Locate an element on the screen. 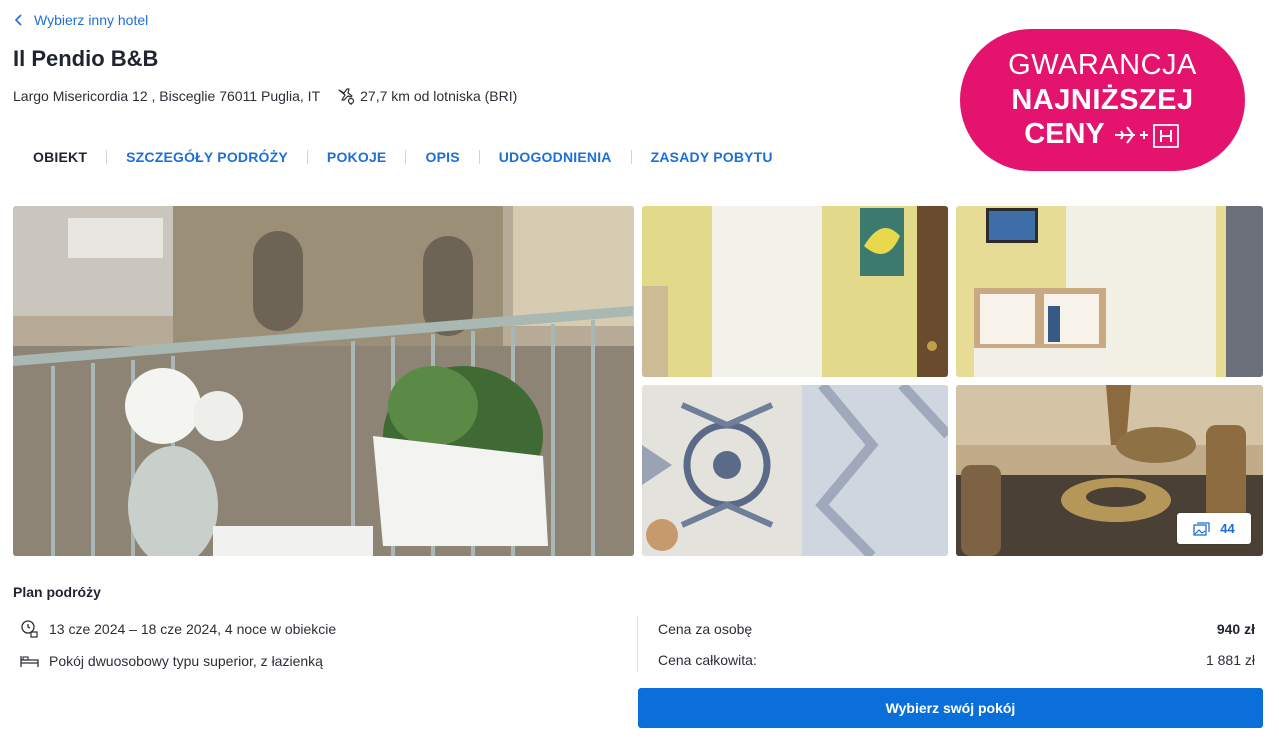 The width and height of the screenshot is (1279, 740). price-divider is located at coordinates (637, 644).